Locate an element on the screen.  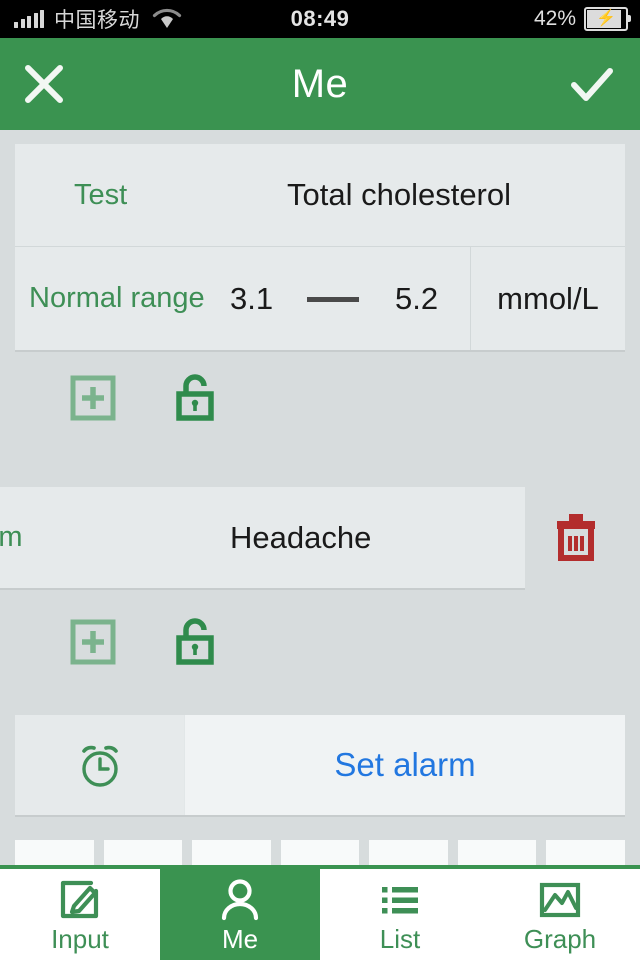
tab-graph: Graph is located at coordinates (560, 914).